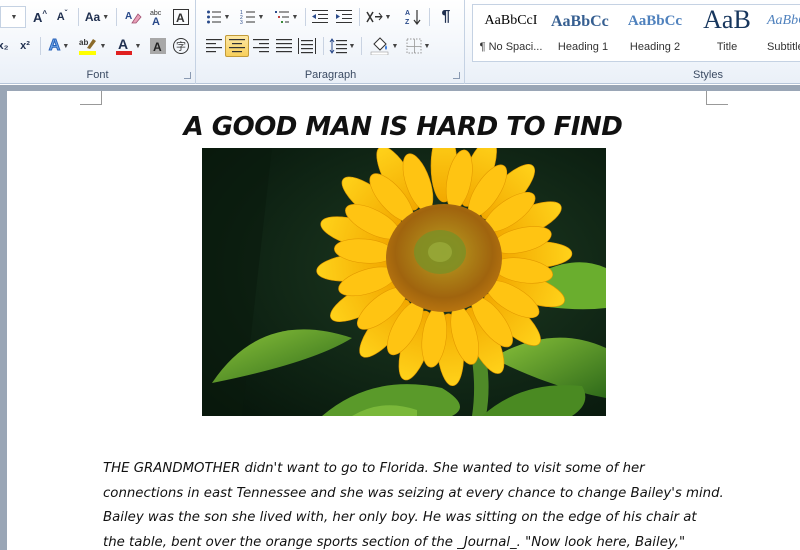 This screenshot has height=550, width=800. I want to click on paragraph-group: ▼ 1 2 3 ▼ ▼ ▼ AZ ¶ ▼ ▼ ▼ Paragraph, so click(331, 42).